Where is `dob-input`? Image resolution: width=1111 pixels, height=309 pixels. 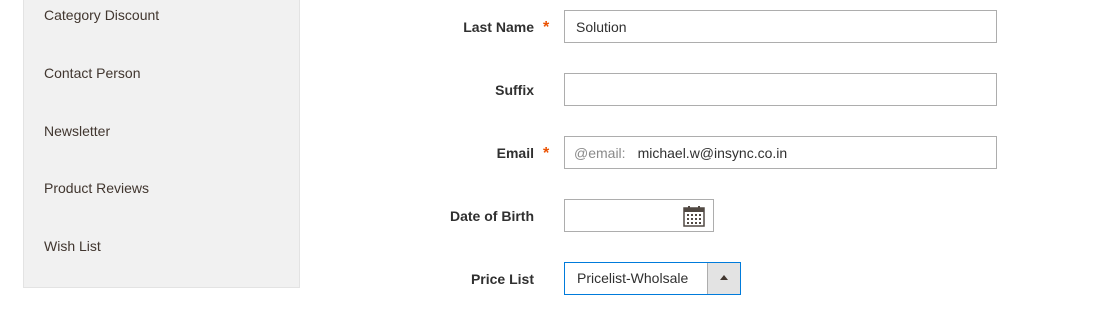
dob-input is located at coordinates (630, 215).